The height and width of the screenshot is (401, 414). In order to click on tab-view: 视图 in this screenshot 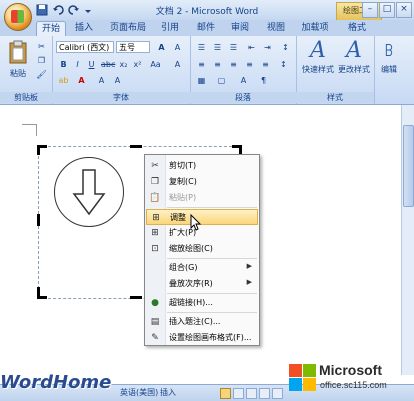, I will do `click(276, 28)`.